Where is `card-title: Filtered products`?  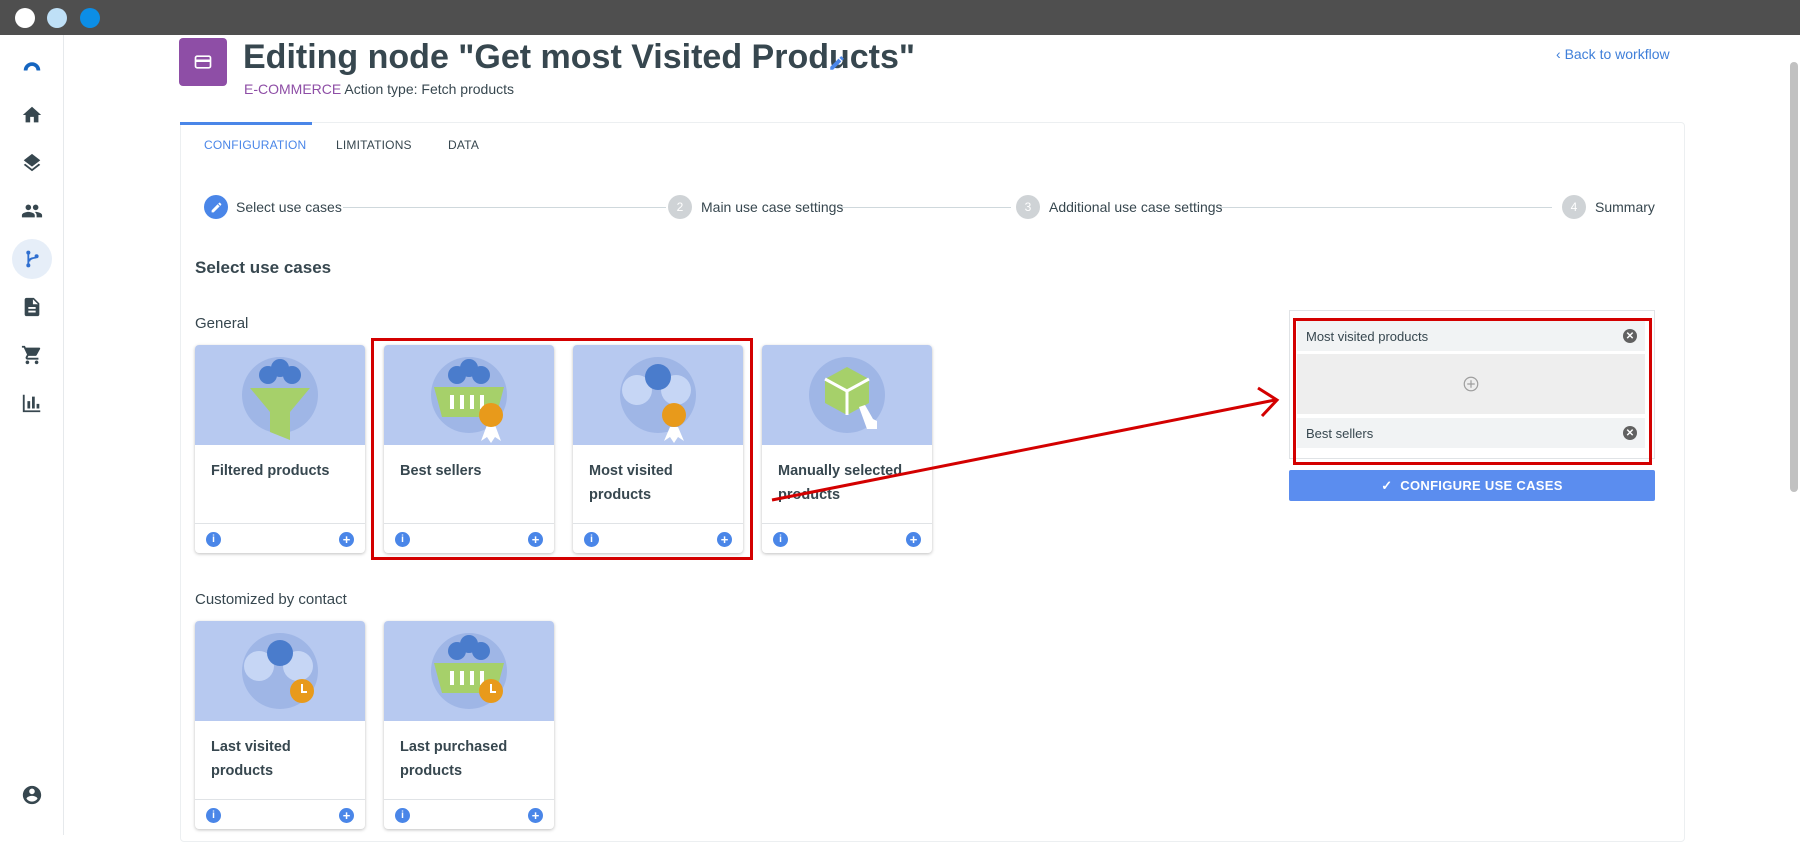 card-title: Filtered products is located at coordinates (270, 471).